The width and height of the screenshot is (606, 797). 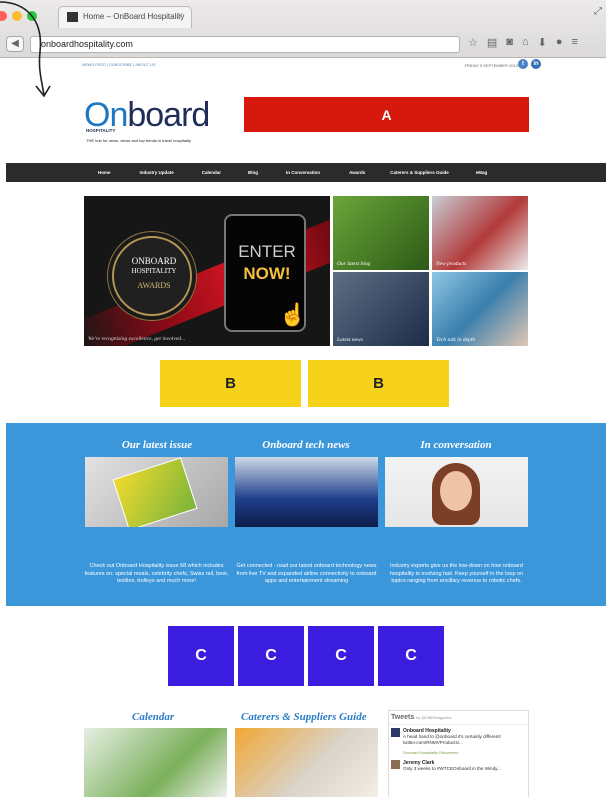 What do you see at coordinates (253, 172) in the screenshot?
I see `nav-blog: Blog` at bounding box center [253, 172].